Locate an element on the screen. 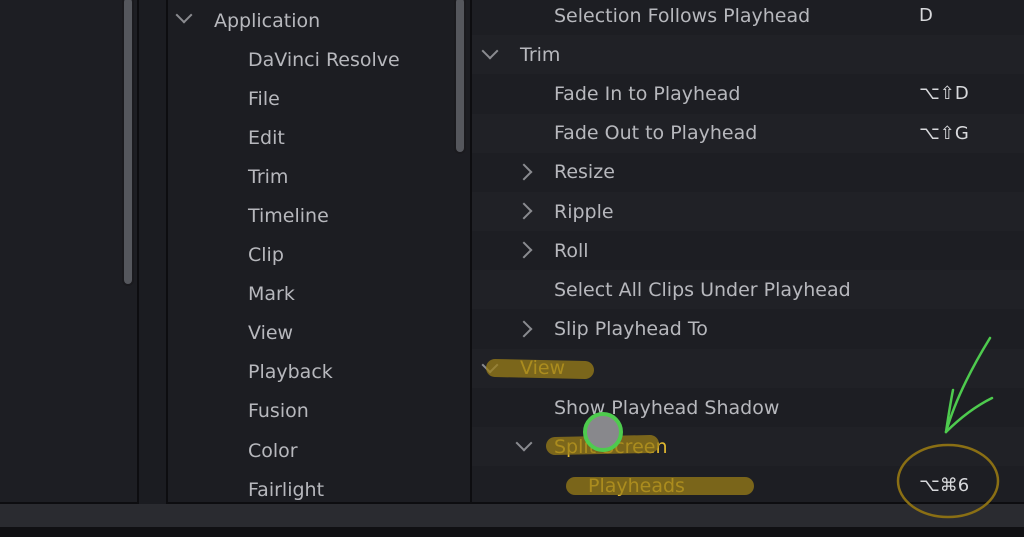  command-row: Select All Clips Under Playhead is located at coordinates (747, 289).